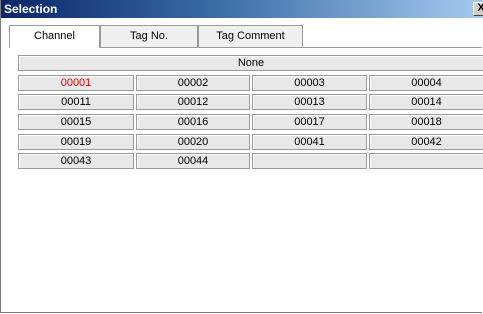 The width and height of the screenshot is (483, 314). I want to click on channel-button-00044: 00044, so click(193, 161).